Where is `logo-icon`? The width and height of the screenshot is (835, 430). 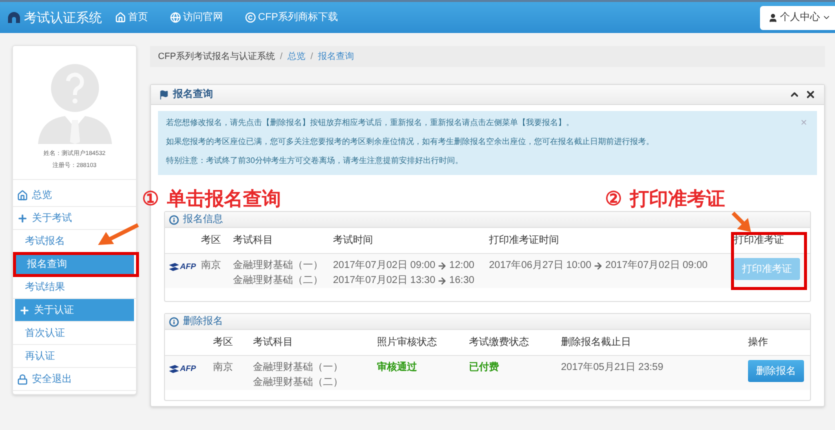 logo-icon is located at coordinates (14, 17).